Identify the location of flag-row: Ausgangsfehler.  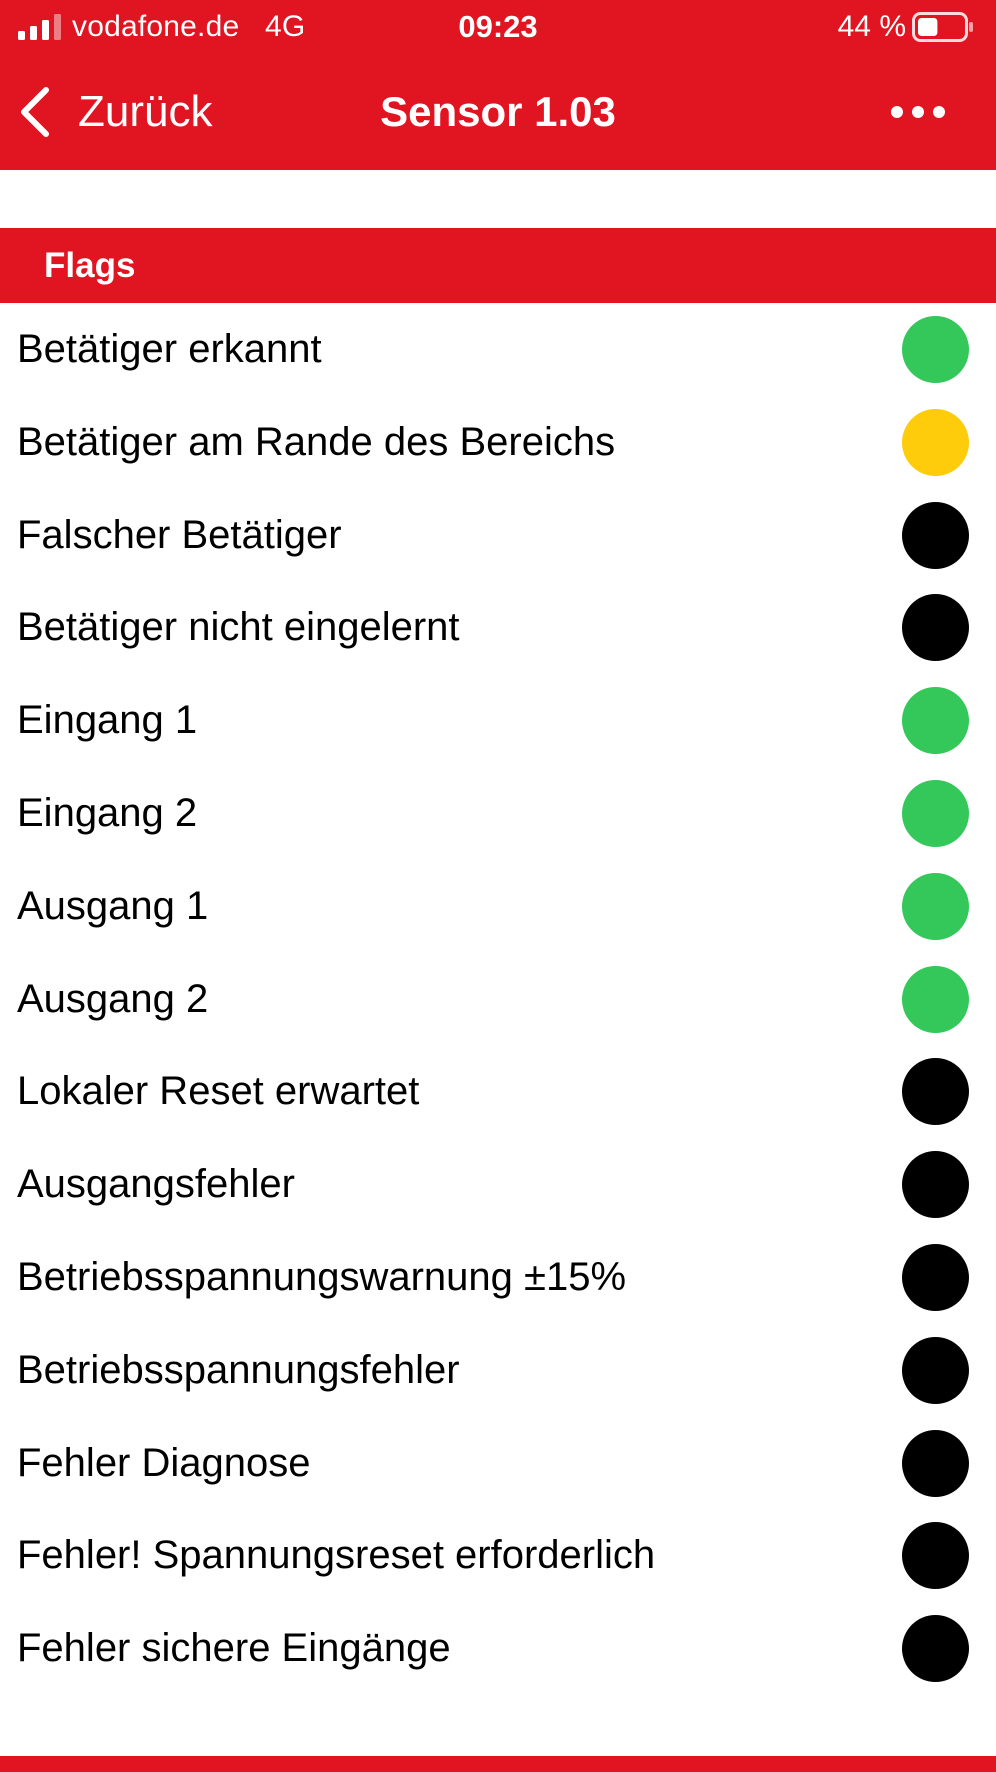
(498, 1184).